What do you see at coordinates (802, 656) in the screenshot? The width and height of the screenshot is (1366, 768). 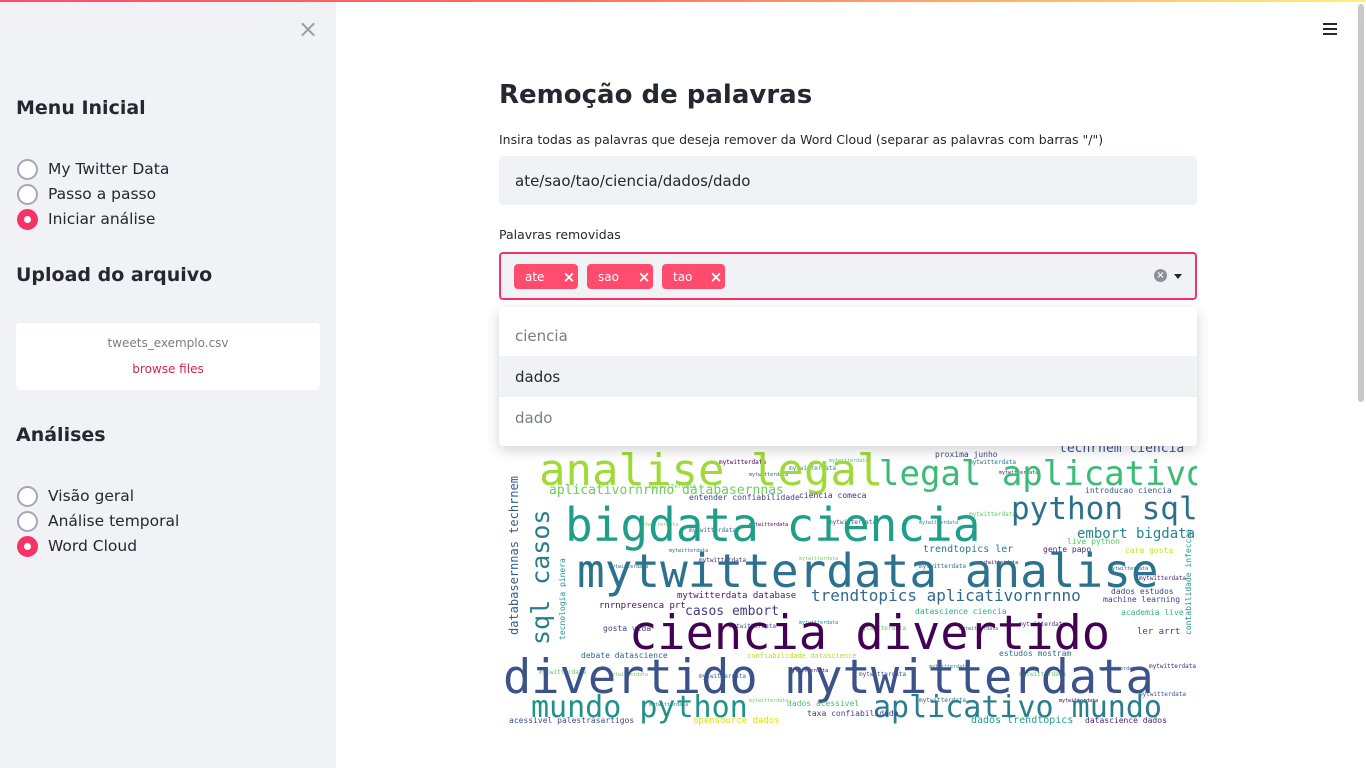 I see `word-cloud-word: confiabilidade datascience` at bounding box center [802, 656].